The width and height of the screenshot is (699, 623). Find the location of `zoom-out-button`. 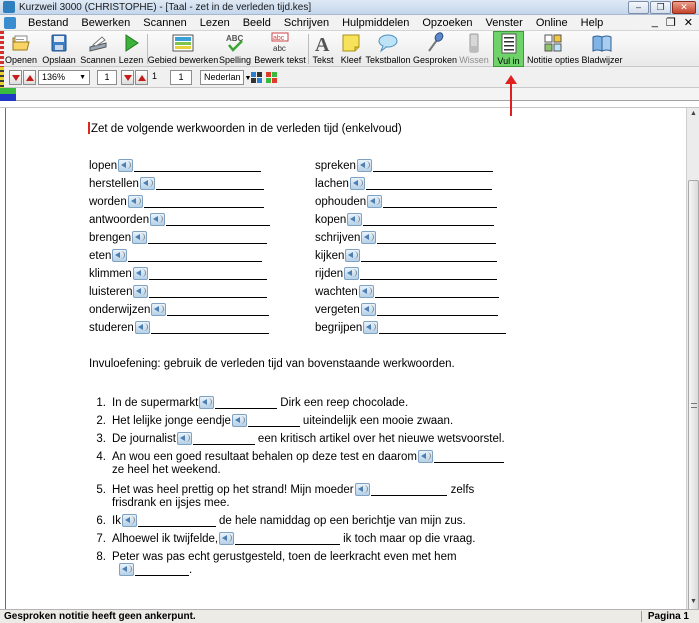

zoom-out-button is located at coordinates (15, 77).